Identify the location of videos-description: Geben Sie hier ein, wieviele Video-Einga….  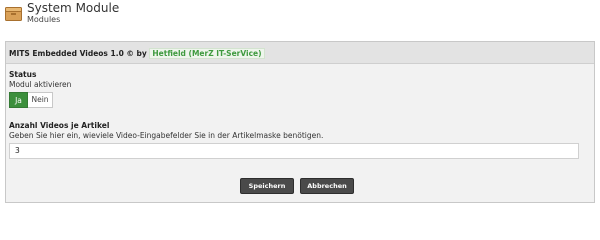
(166, 135).